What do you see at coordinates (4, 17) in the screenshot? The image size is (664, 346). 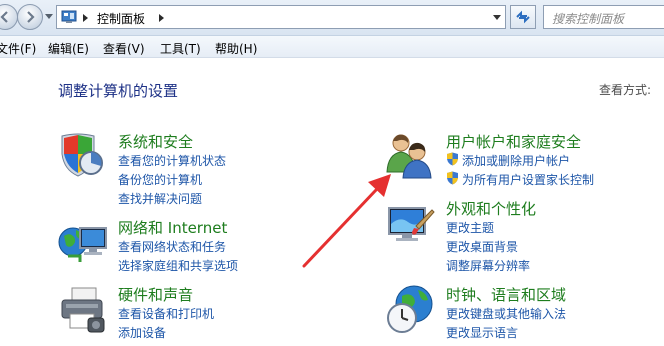 I see `back-arrow-icon` at bounding box center [4, 17].